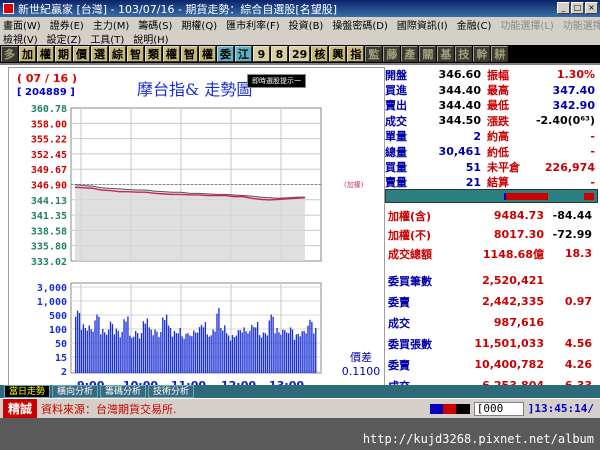 This screenshot has width=600, height=450. Describe the element at coordinates (81, 54) in the screenshot. I see `toolbar-button: 價` at that location.